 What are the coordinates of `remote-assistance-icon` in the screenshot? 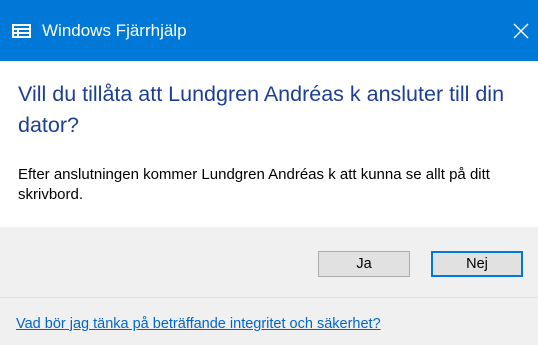 It's located at (21, 31).